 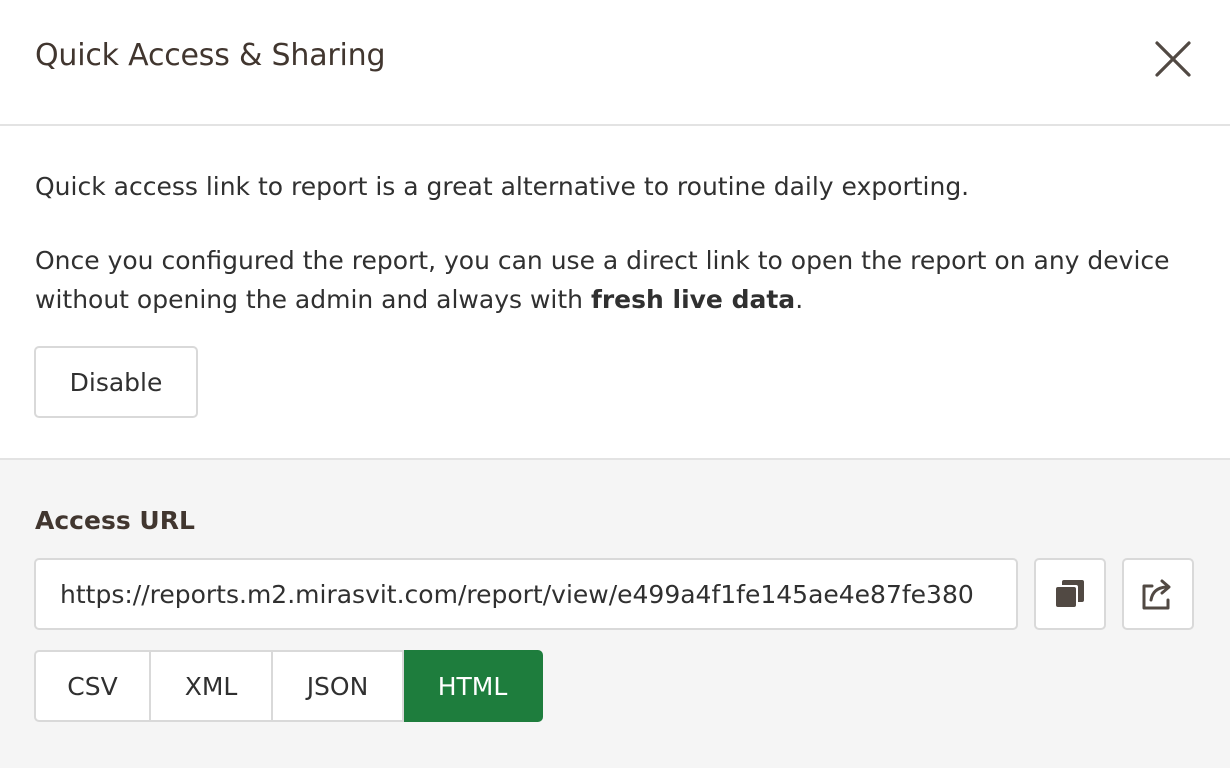 I want to click on format-selector: CSV XML JSON HTML, so click(x=288, y=686).